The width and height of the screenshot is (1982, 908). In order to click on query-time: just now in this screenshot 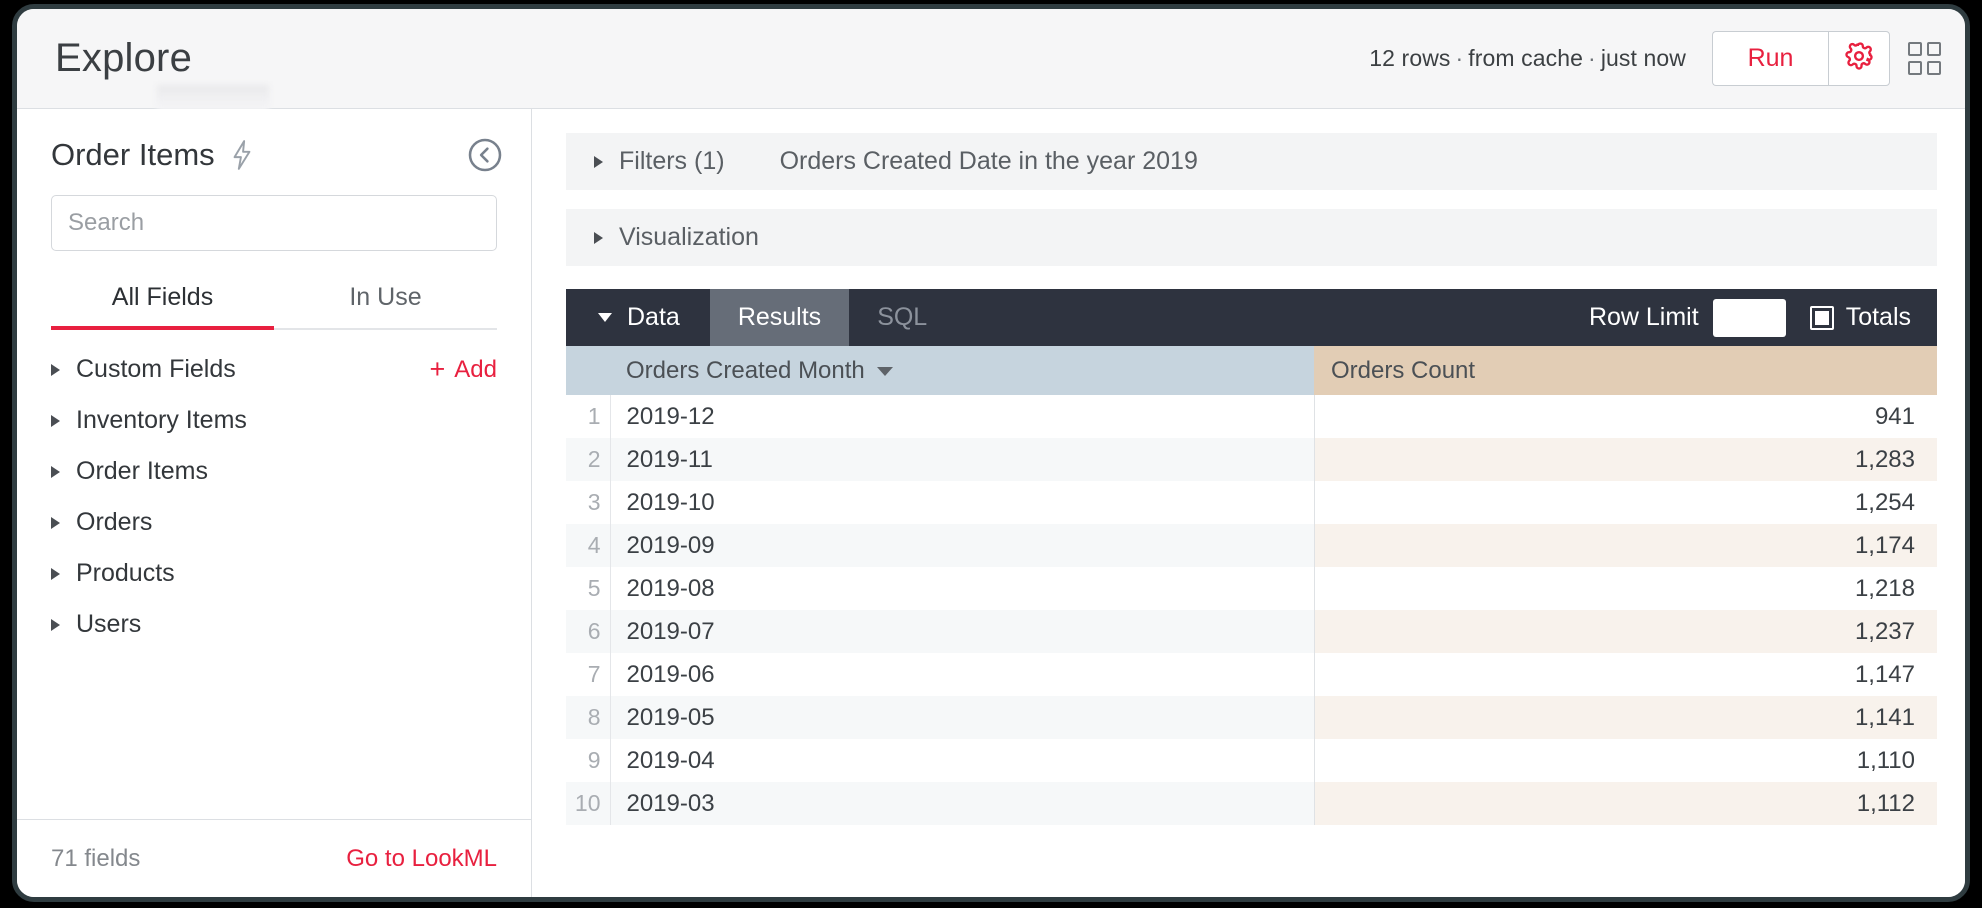, I will do `click(1643, 58)`.